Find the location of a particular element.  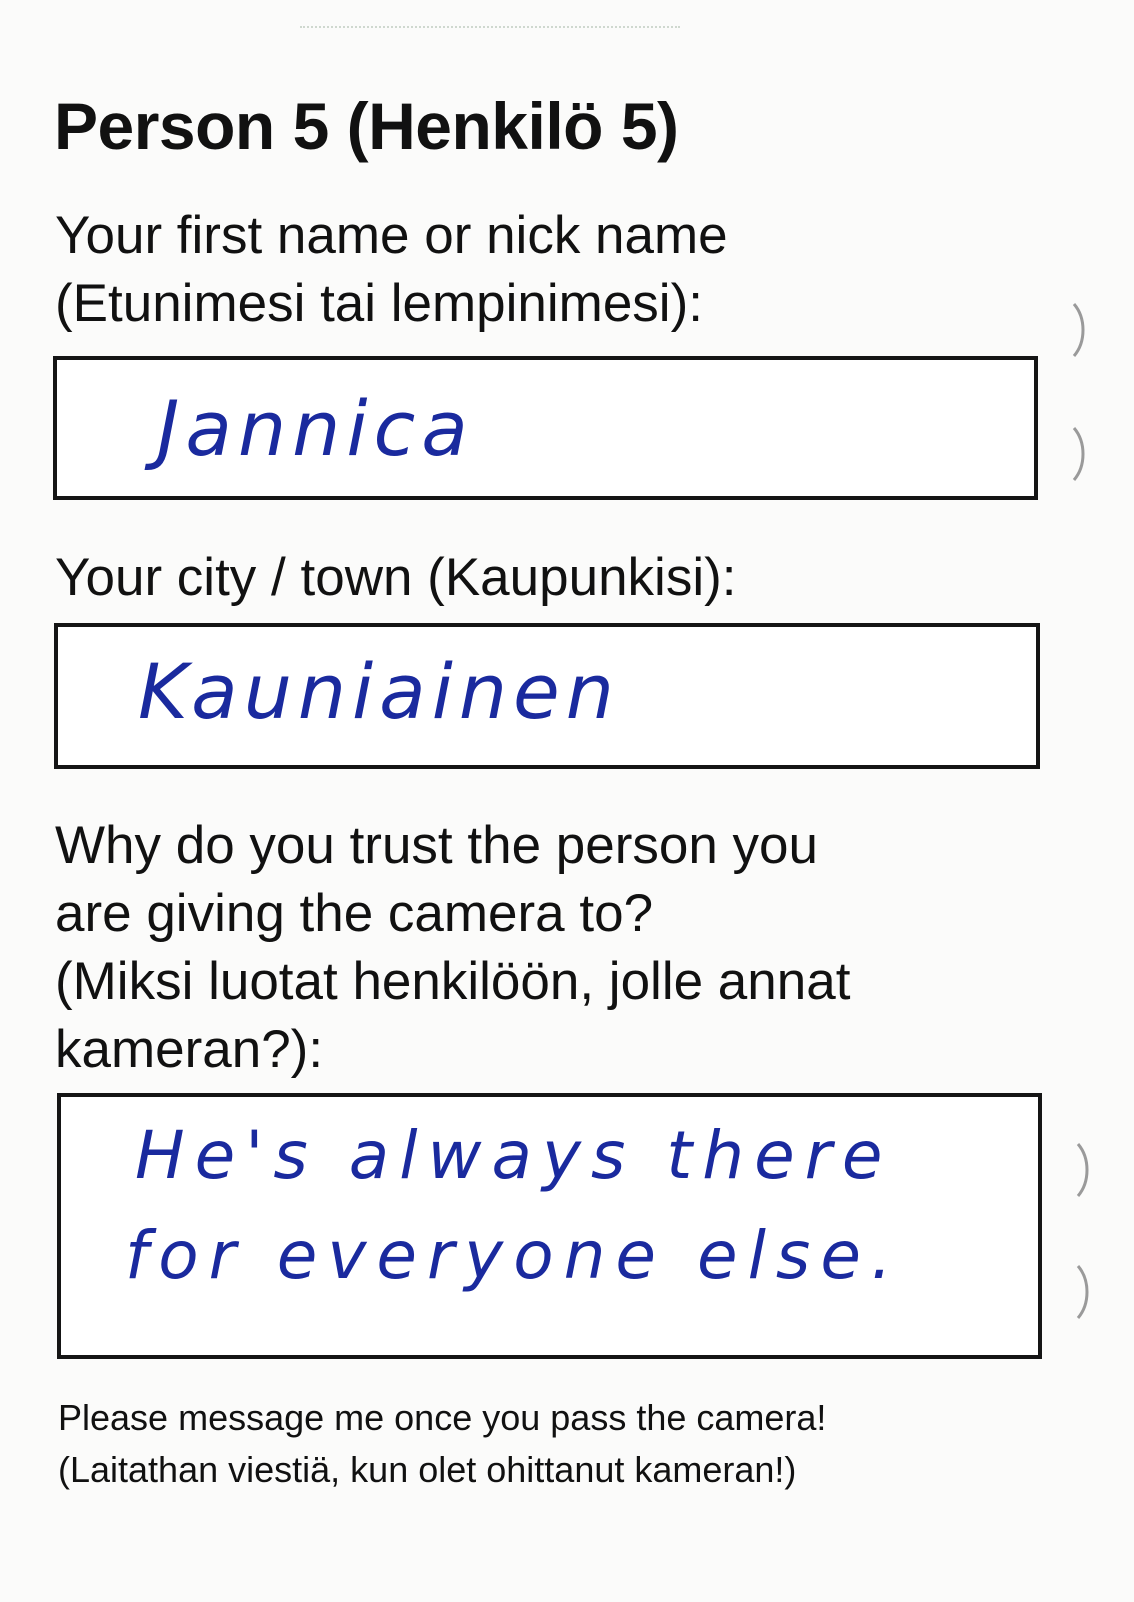

trust-handwritten-line-1: He's always there is located at coordinates (514, 1155).